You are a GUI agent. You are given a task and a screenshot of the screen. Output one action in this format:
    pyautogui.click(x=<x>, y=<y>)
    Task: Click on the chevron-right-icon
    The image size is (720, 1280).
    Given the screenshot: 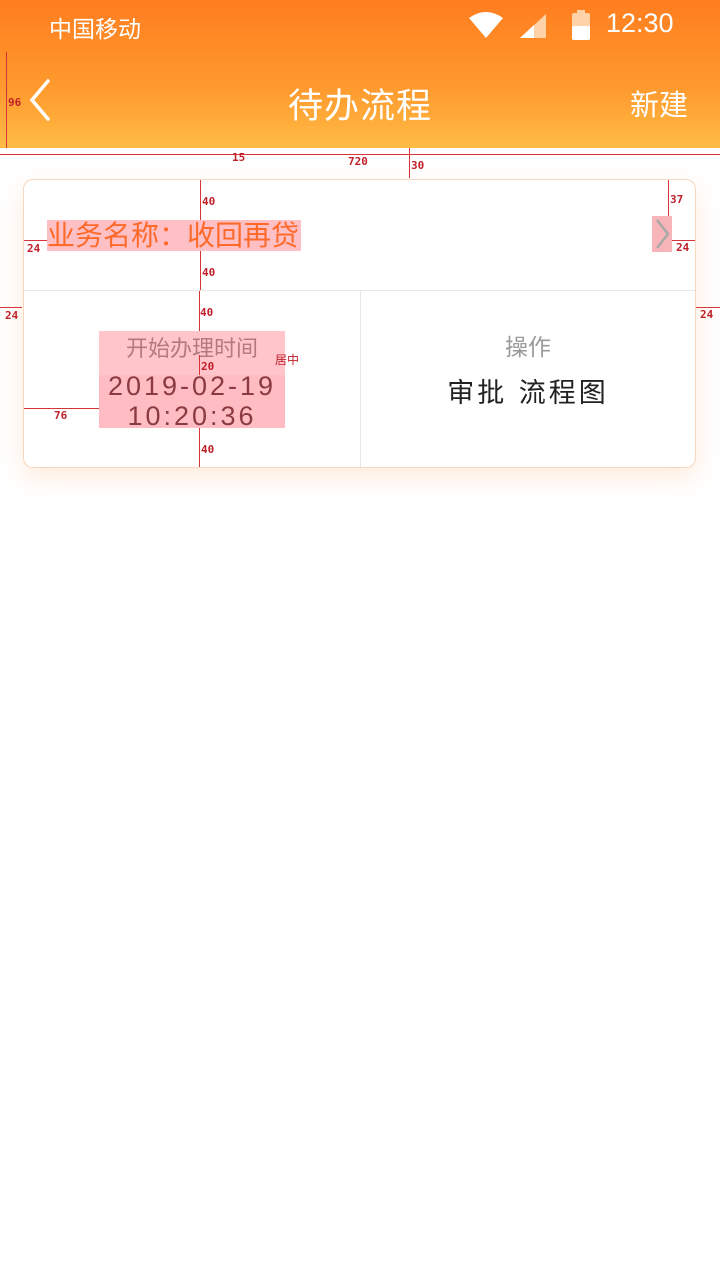 What is the action you would take?
    pyautogui.click(x=662, y=234)
    